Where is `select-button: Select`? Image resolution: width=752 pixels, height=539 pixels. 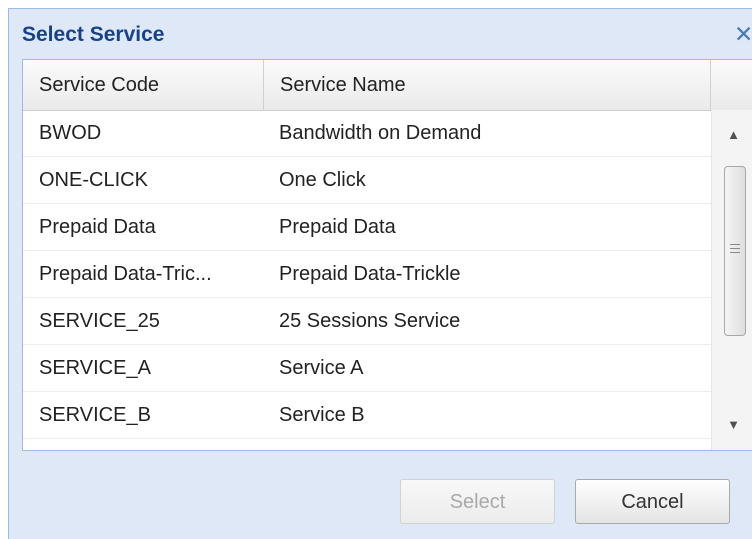
select-button: Select is located at coordinates (477, 501).